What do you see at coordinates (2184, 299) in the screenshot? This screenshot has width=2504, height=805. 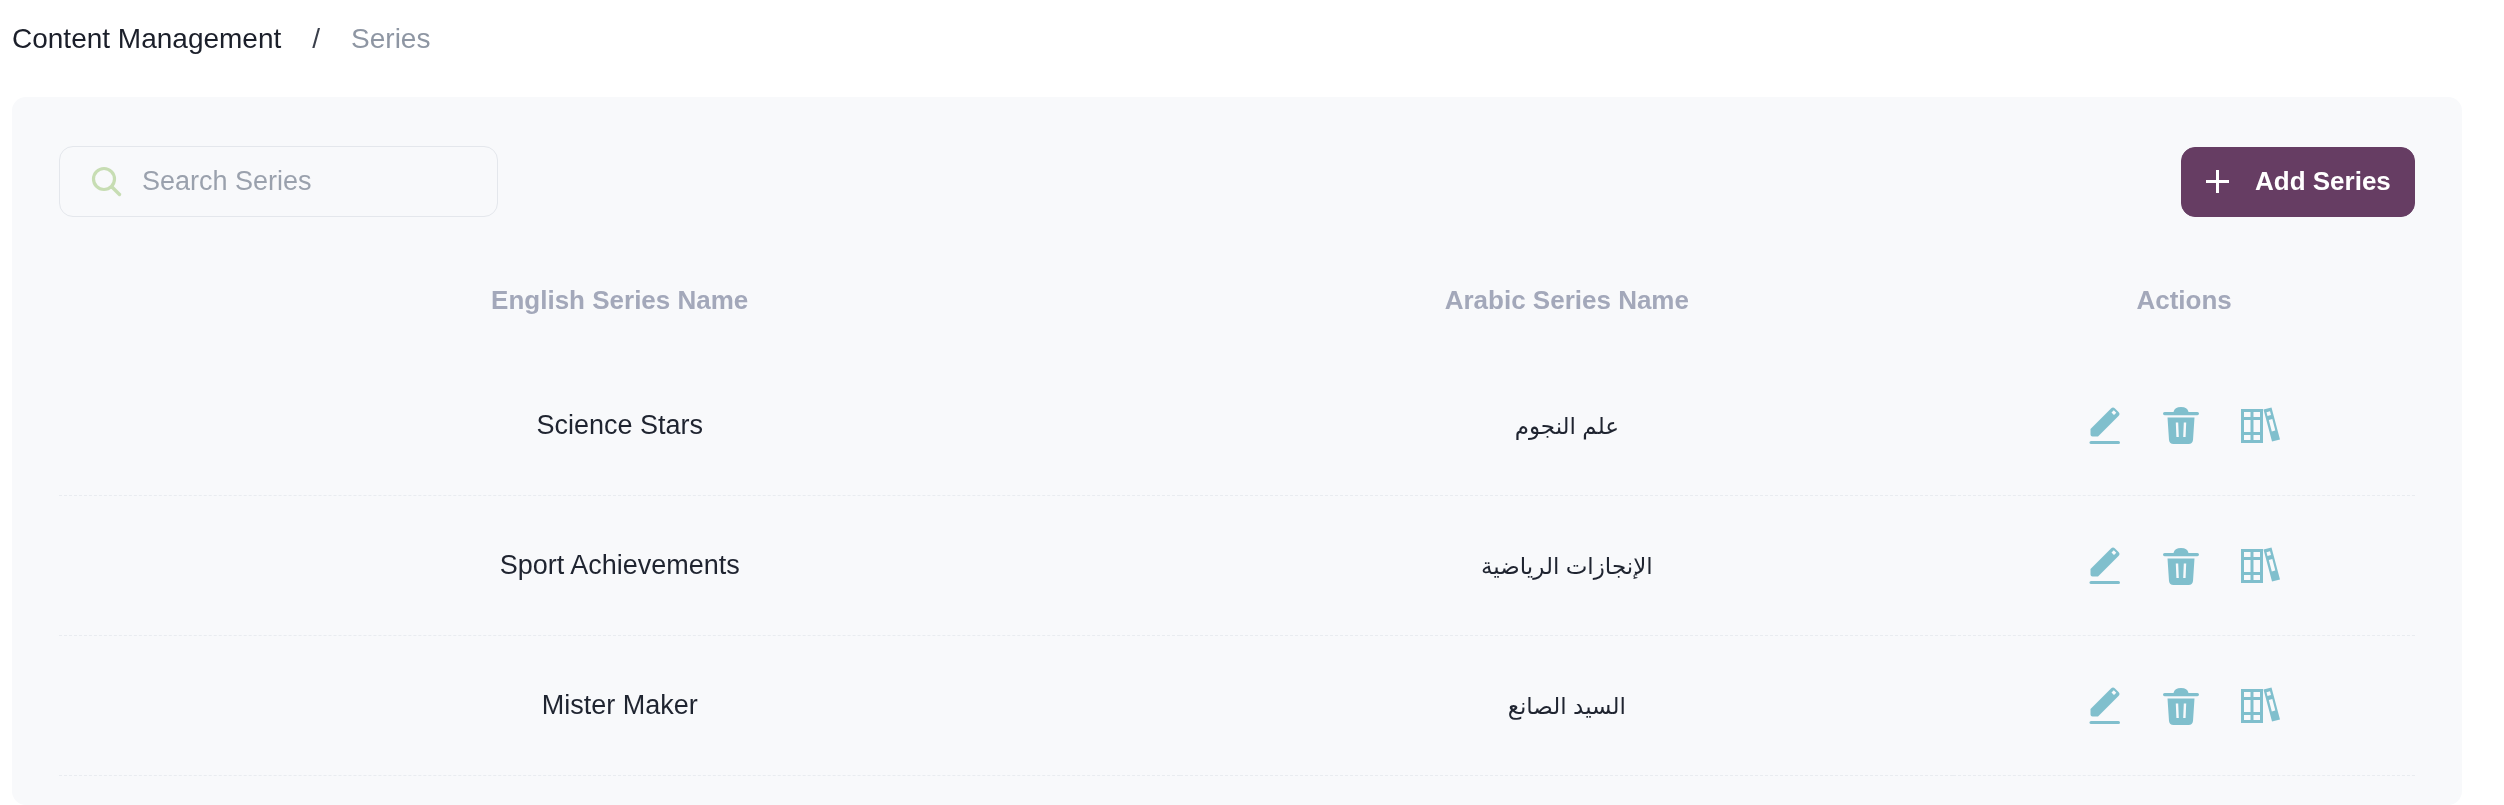 I see `column-header: Actions` at bounding box center [2184, 299].